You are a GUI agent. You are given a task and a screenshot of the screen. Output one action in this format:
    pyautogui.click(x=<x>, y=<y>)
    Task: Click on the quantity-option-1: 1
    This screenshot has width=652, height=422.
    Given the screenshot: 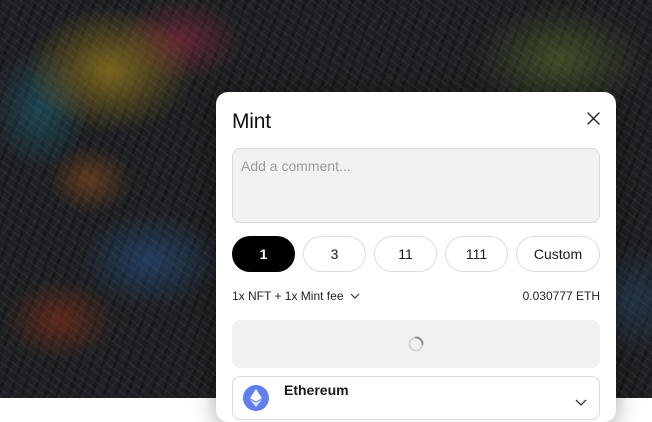 What is the action you would take?
    pyautogui.click(x=263, y=254)
    